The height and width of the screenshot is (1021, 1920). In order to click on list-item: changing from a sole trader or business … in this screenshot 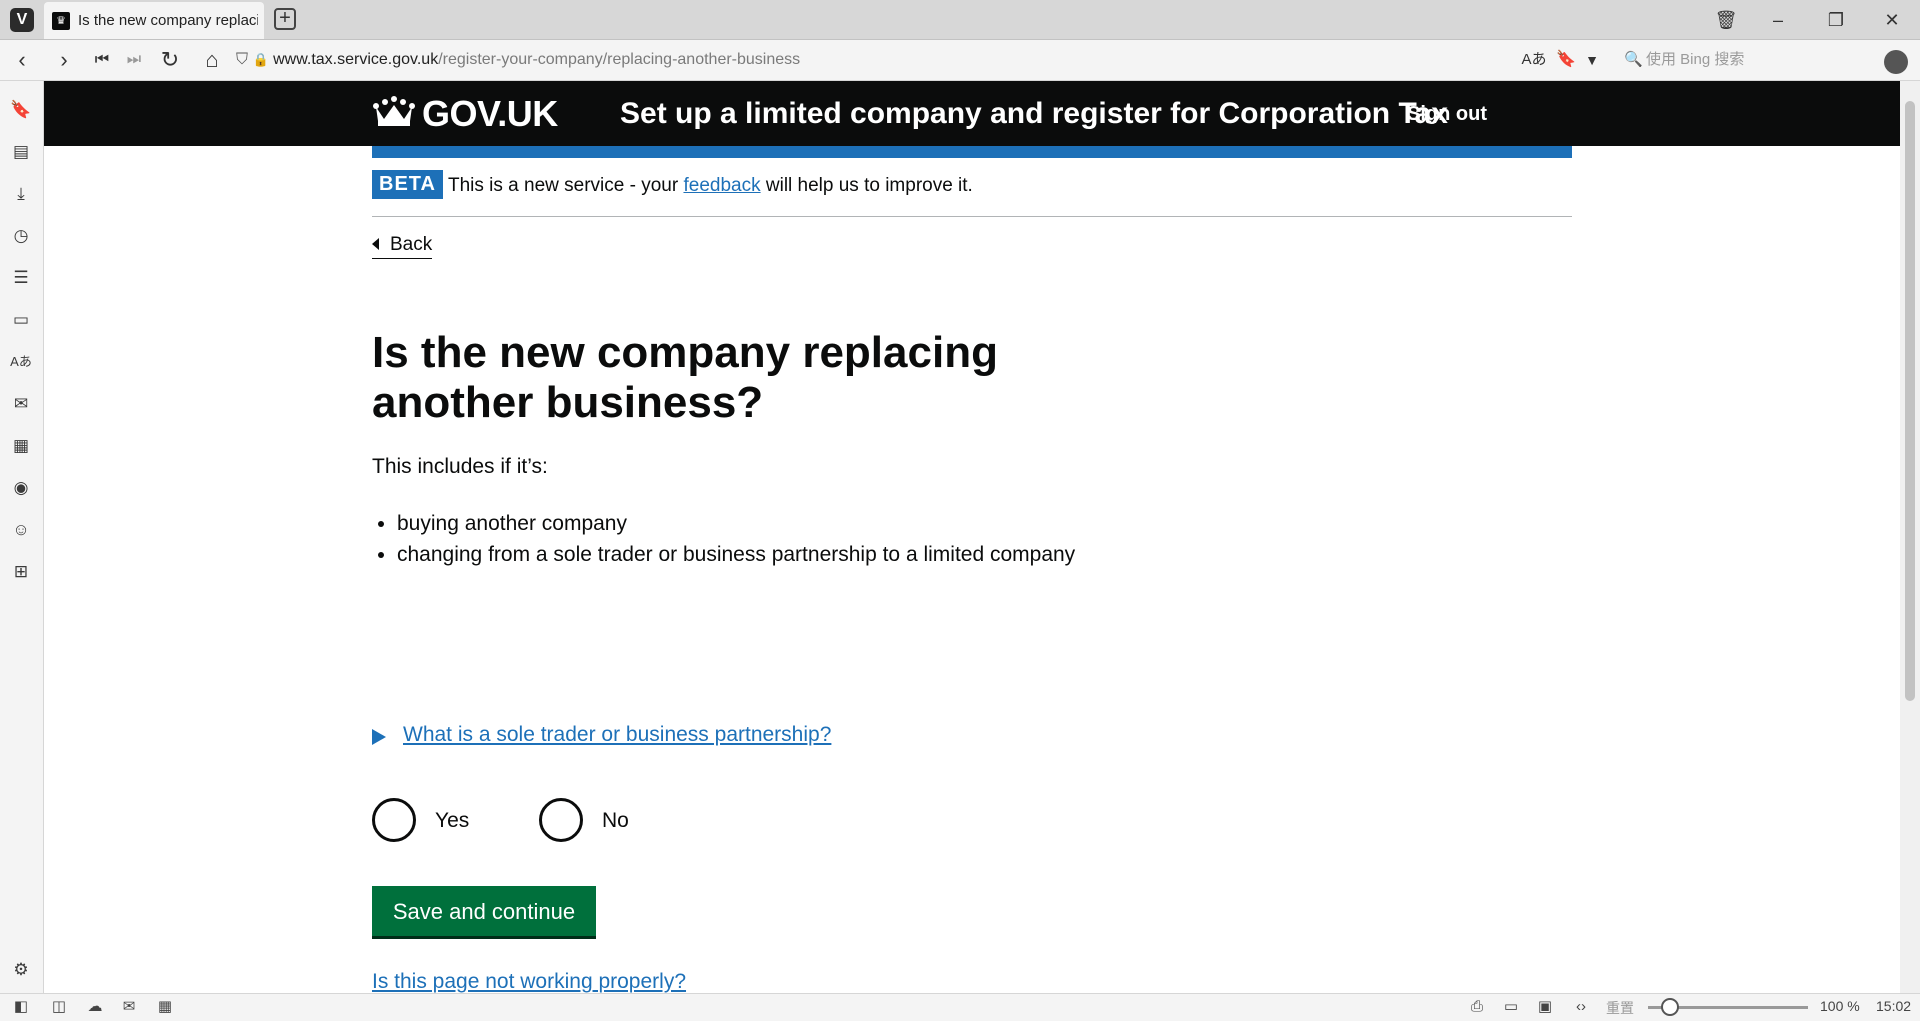, I will do `click(747, 554)`.